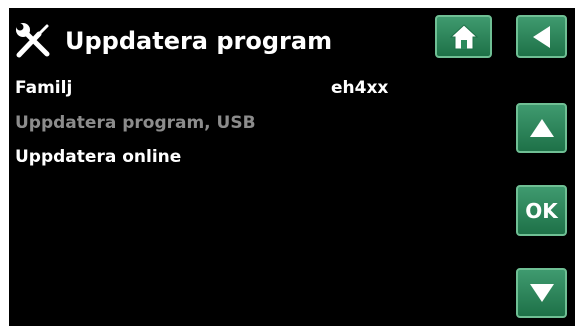  What do you see at coordinates (98, 157) in the screenshot?
I see `menu-item-update-online: Uppdatera online` at bounding box center [98, 157].